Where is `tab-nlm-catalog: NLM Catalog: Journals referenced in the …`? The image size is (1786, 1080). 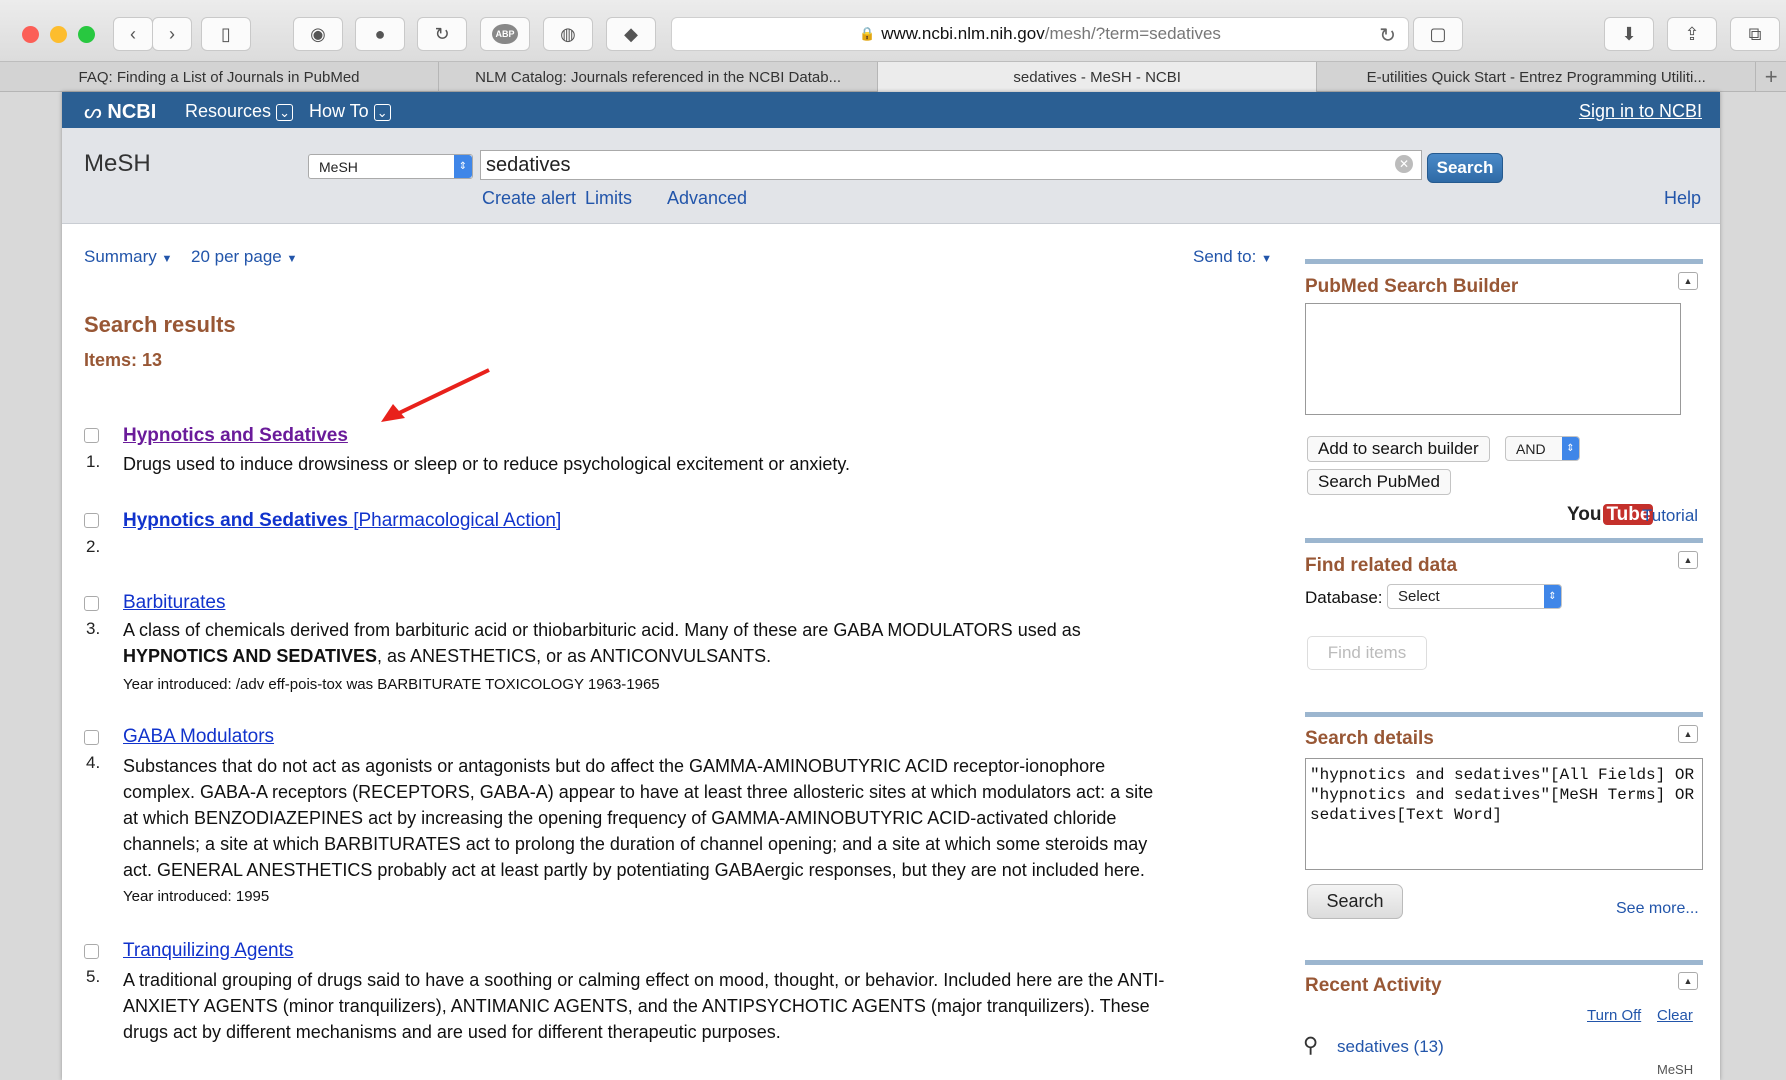 tab-nlm-catalog: NLM Catalog: Journals referenced in the … is located at coordinates (659, 77).